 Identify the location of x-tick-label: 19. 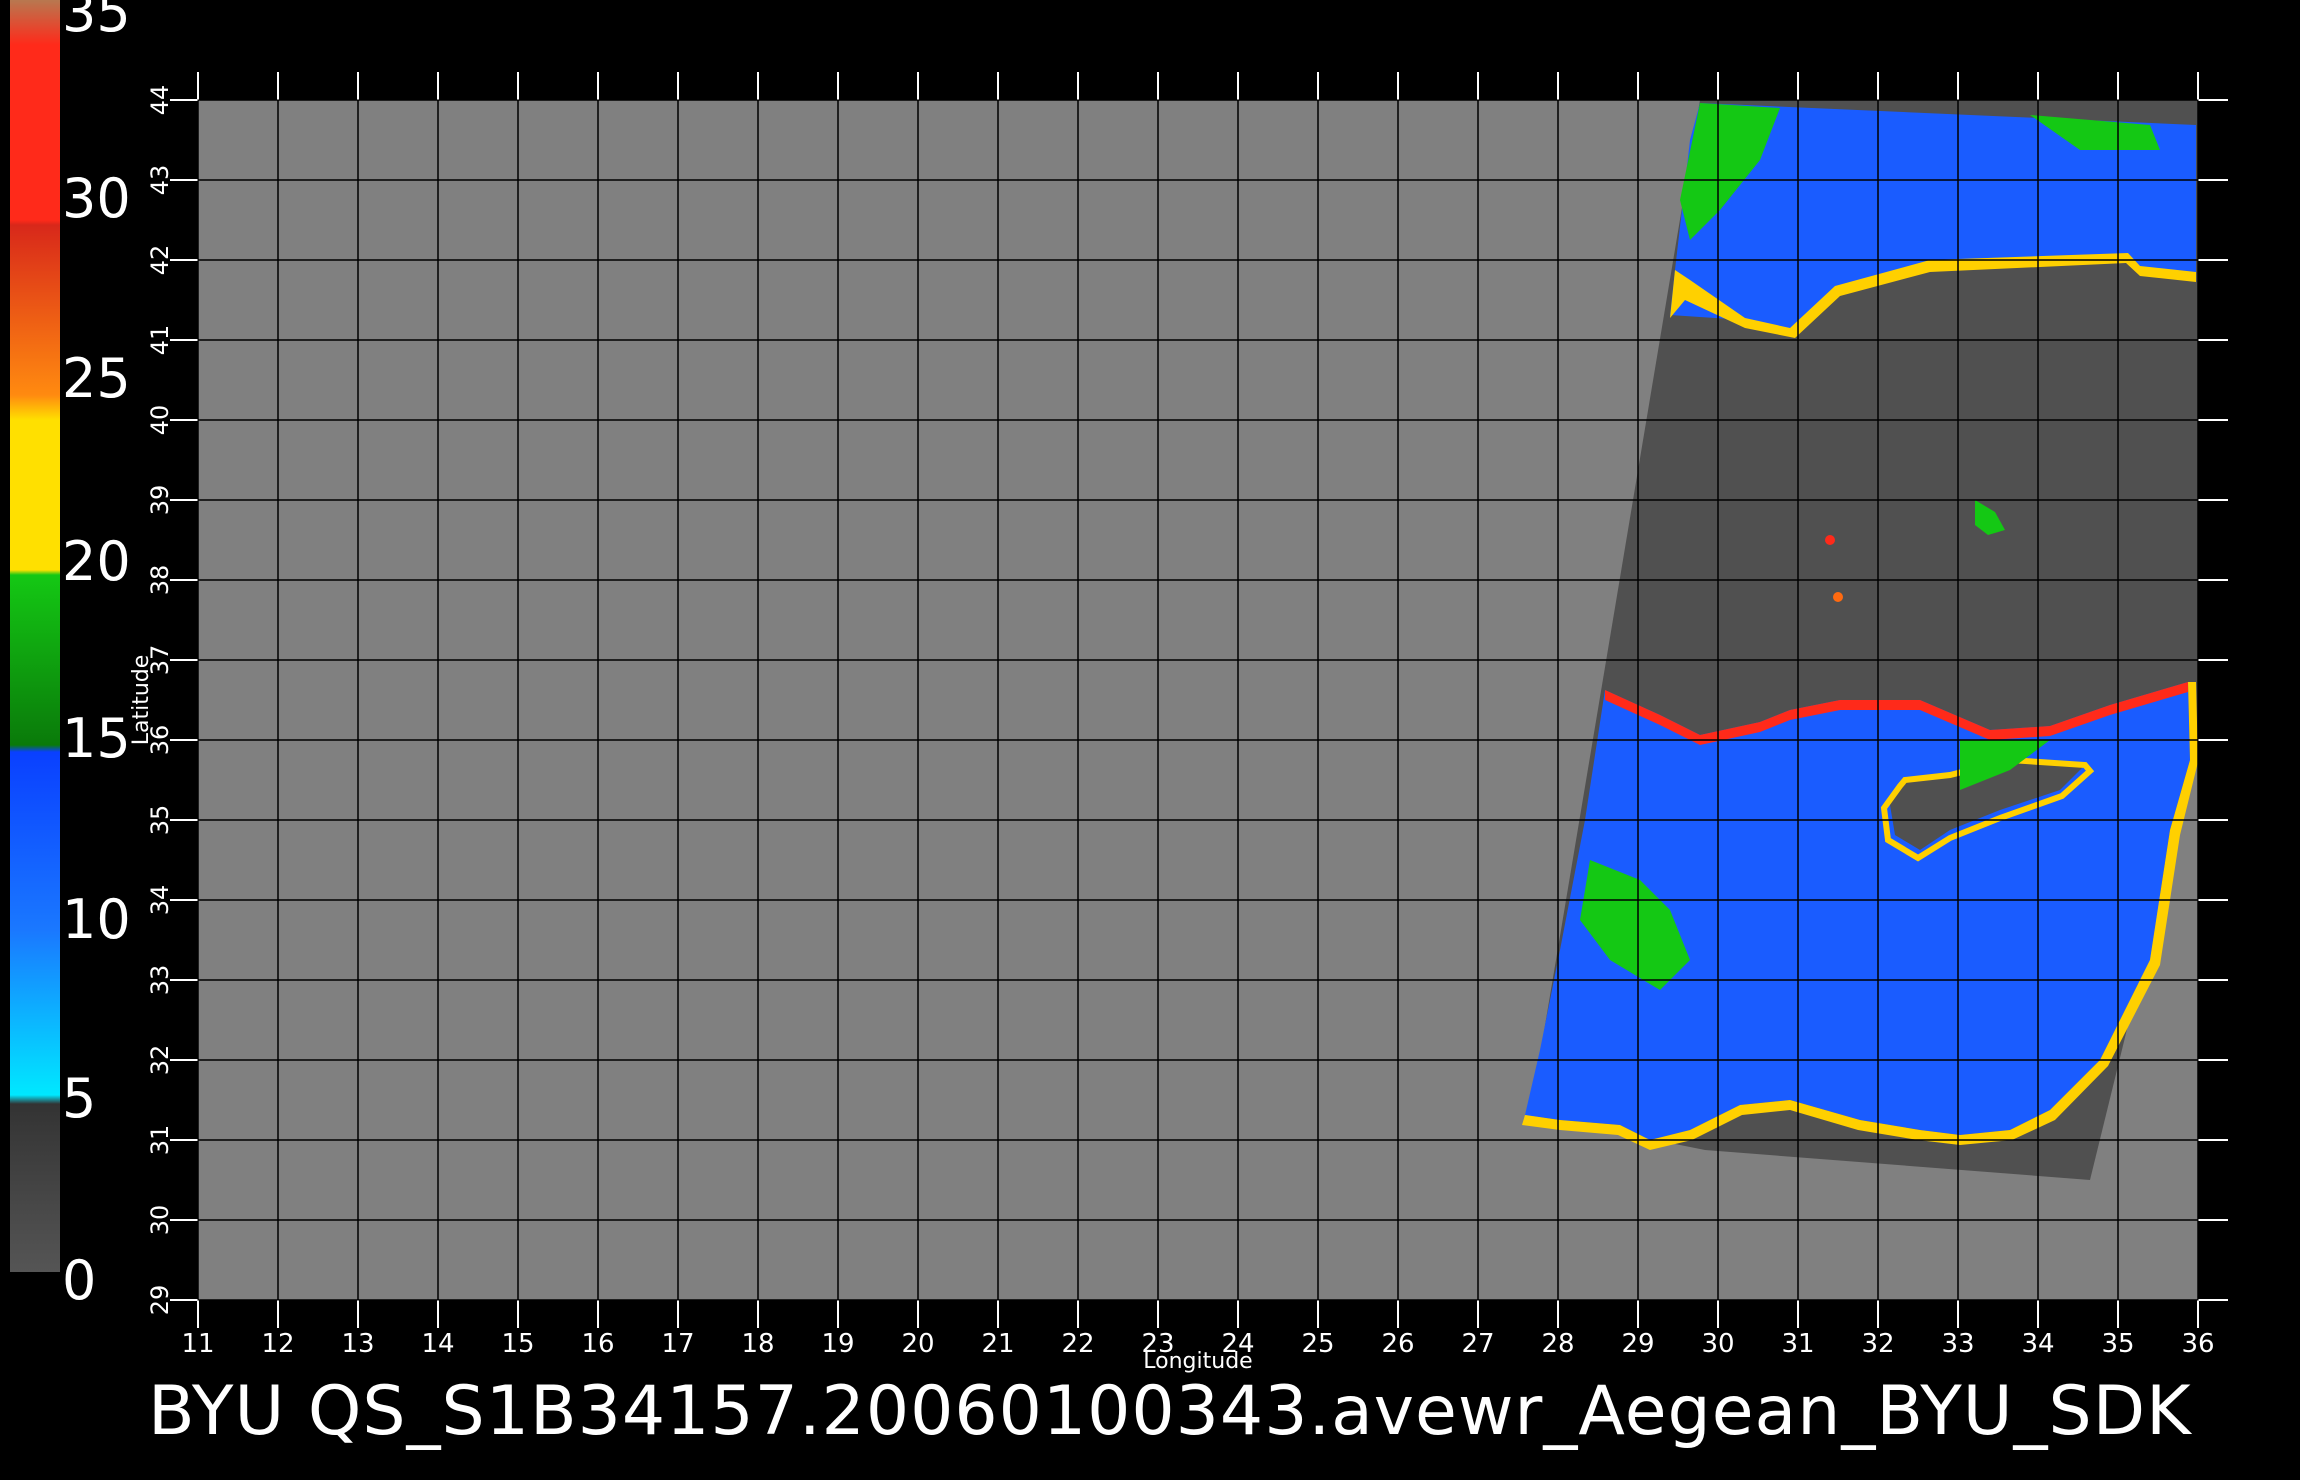
(837, 1344).